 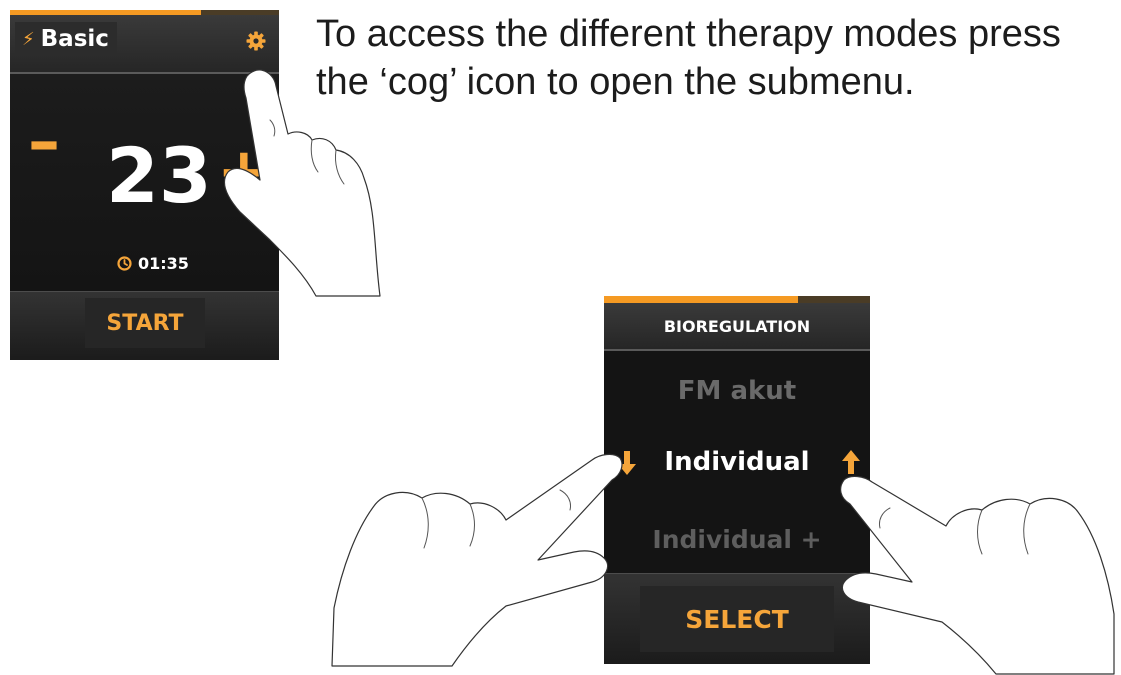 I want to click on timer: 01:35, so click(x=153, y=263).